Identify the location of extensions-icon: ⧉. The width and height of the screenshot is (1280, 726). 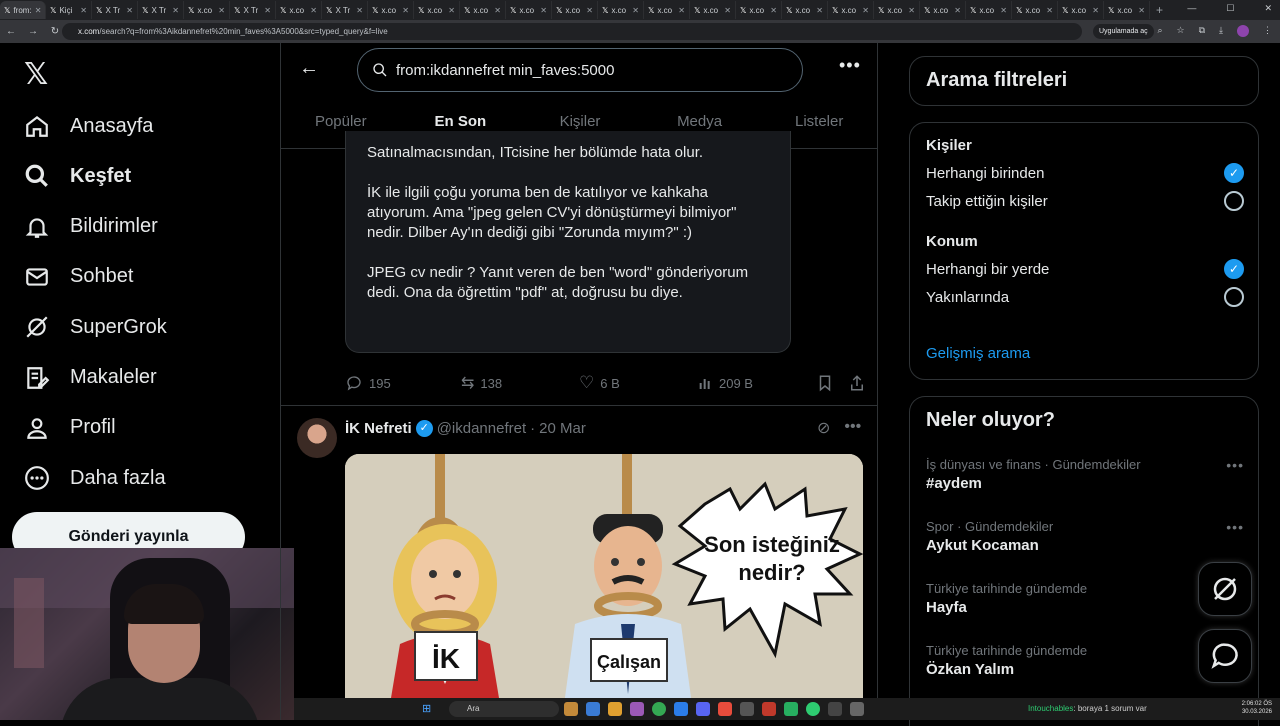
(1202, 31).